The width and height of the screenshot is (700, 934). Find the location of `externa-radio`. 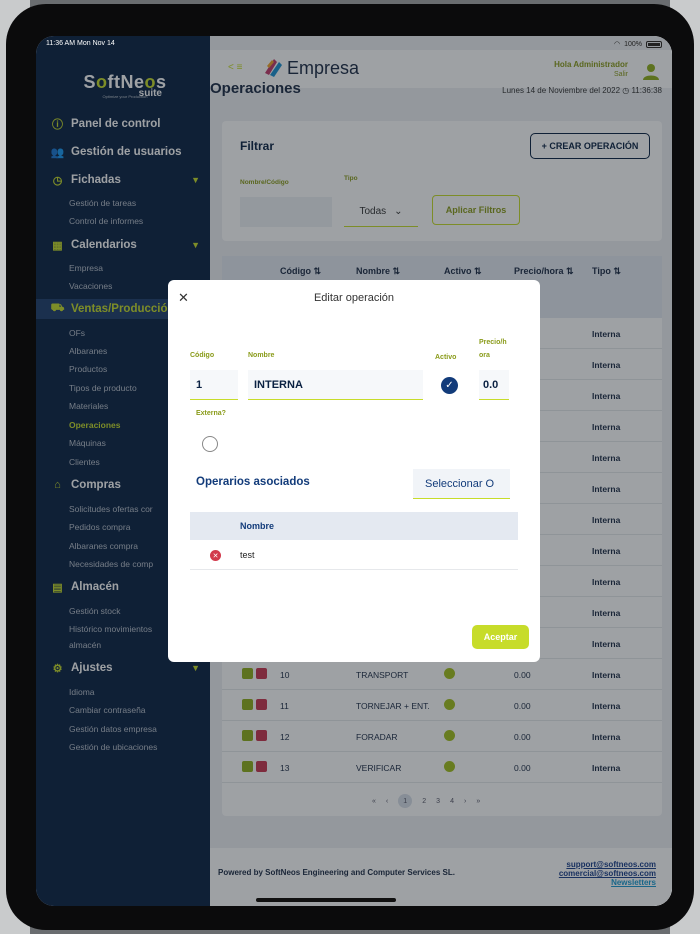

externa-radio is located at coordinates (210, 444).